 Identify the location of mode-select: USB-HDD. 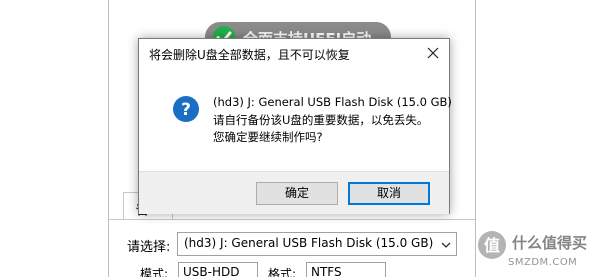
(218, 269).